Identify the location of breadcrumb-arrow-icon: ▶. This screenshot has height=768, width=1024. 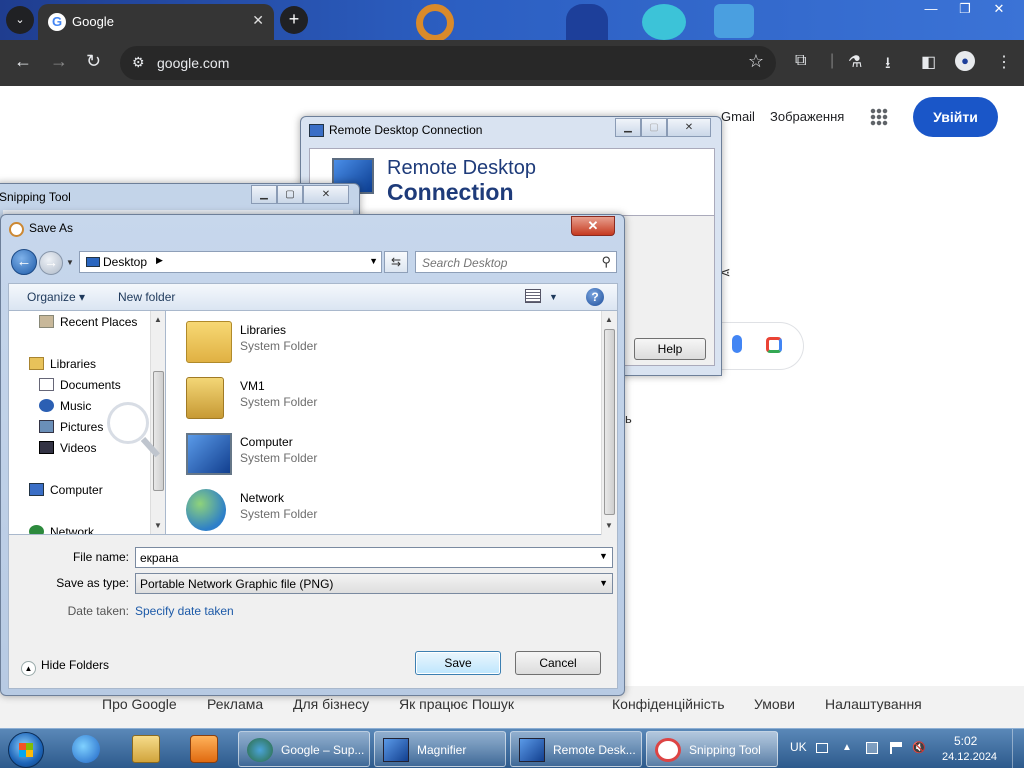
(159, 260).